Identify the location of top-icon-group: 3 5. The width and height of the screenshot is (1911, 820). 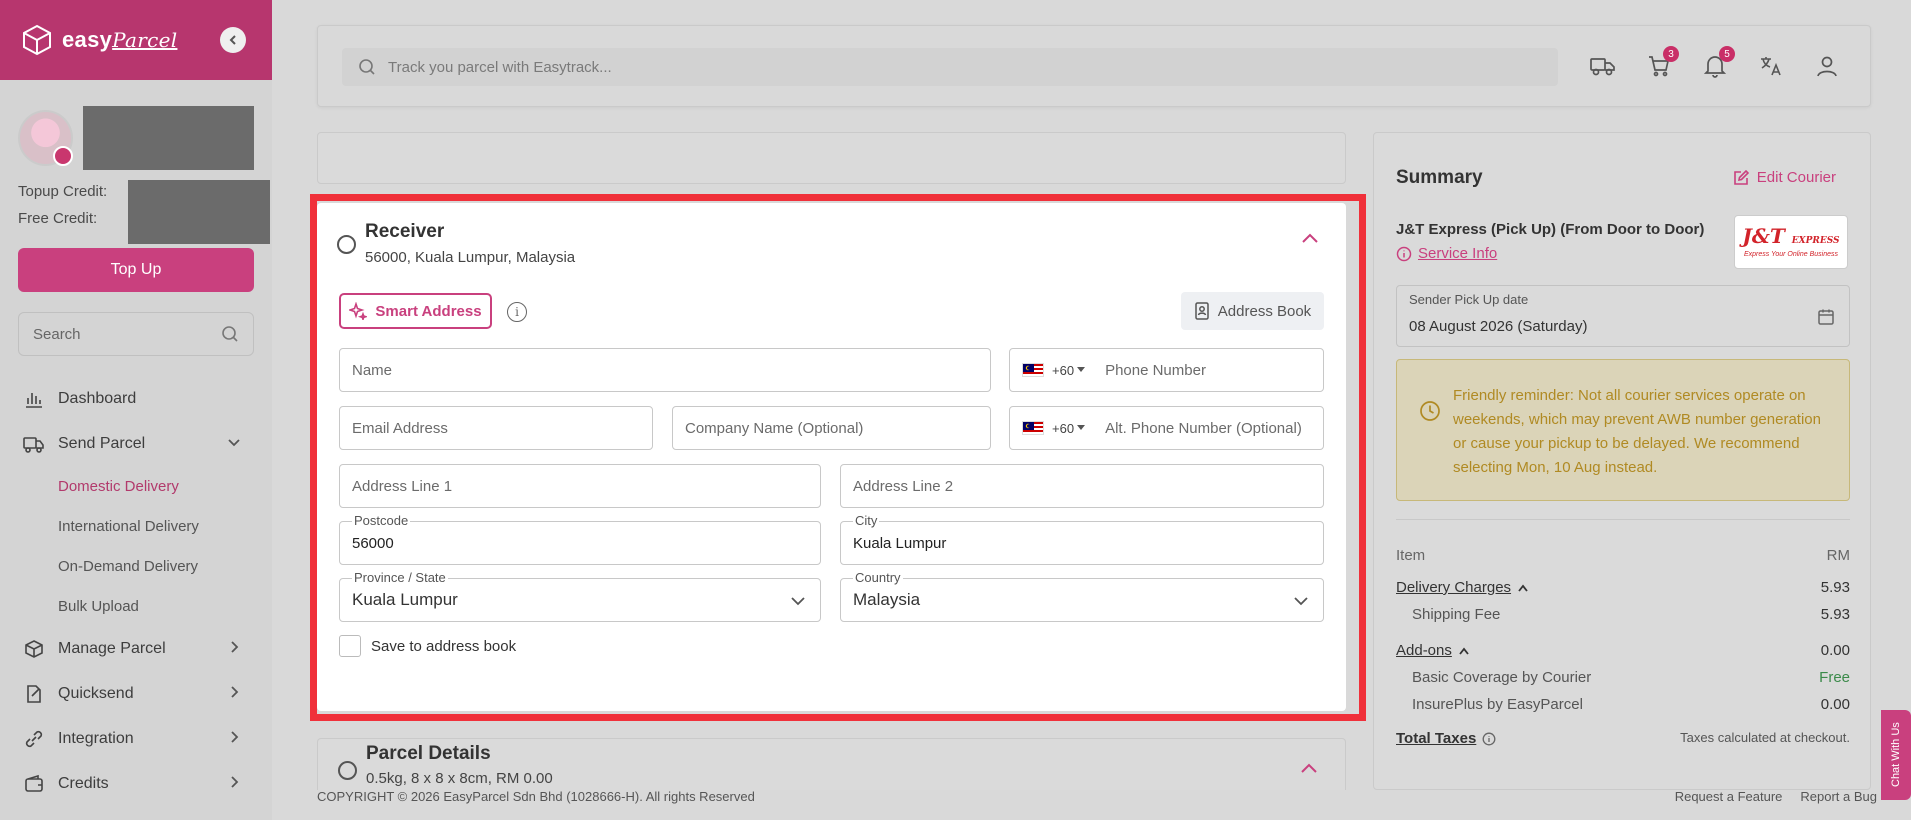
(1715, 62).